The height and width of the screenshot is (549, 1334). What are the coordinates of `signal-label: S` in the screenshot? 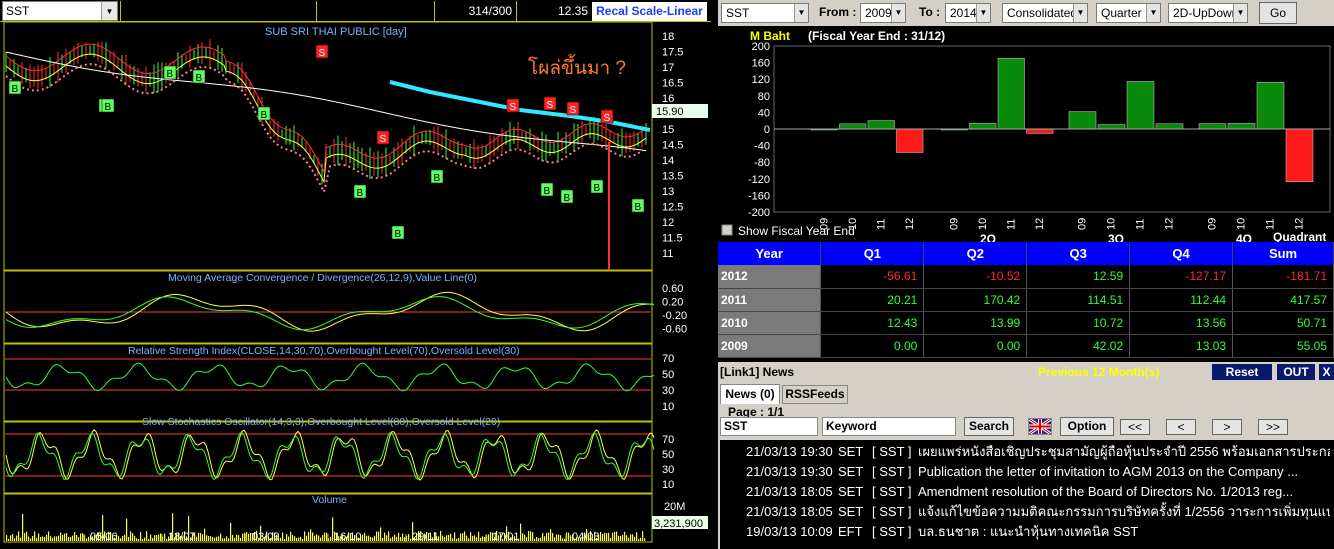 It's located at (322, 53).